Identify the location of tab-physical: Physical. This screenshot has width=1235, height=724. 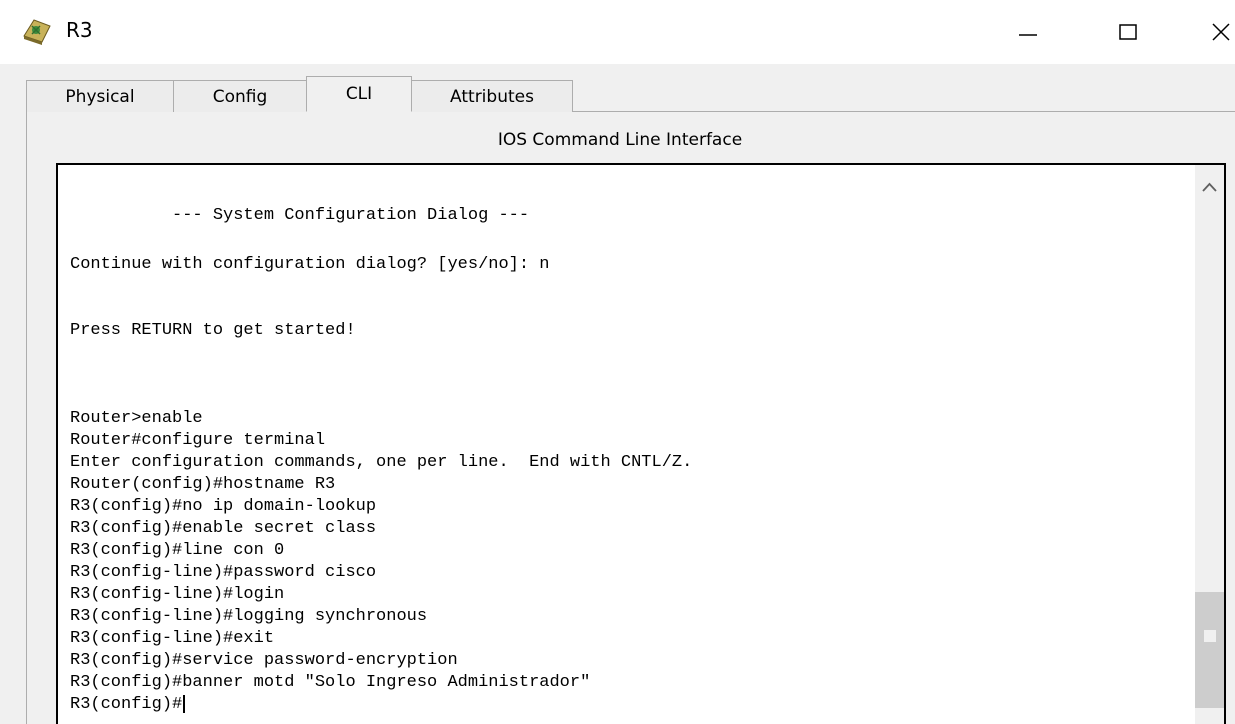
(100, 96).